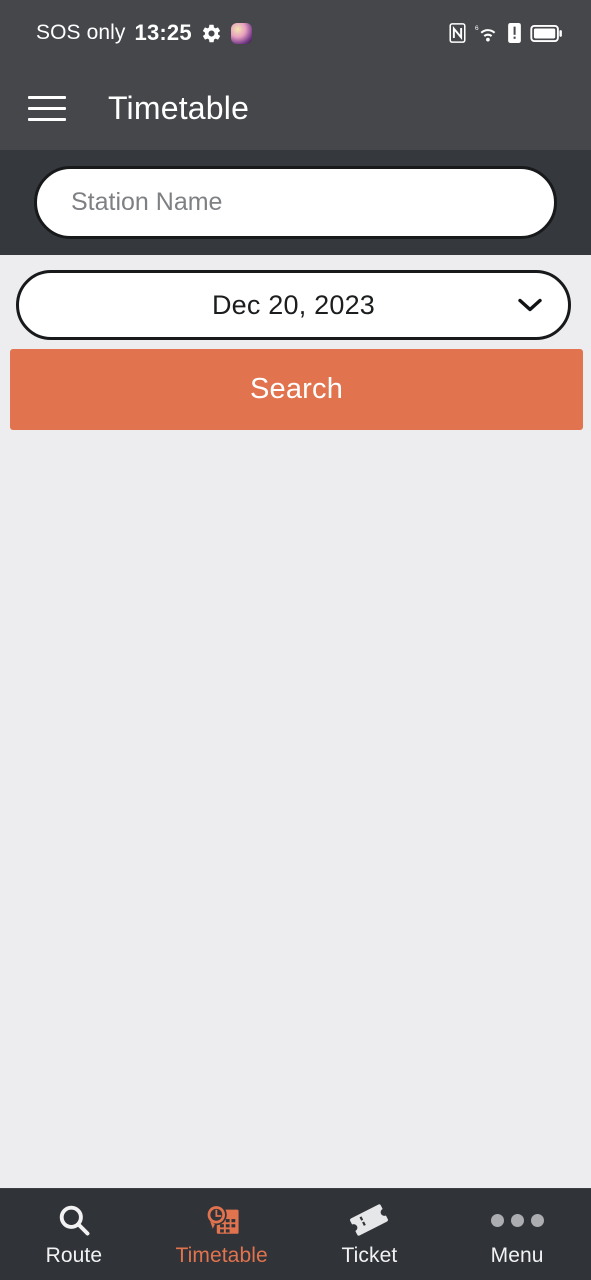 This screenshot has width=591, height=1280. I want to click on station-search-band, so click(295, 202).